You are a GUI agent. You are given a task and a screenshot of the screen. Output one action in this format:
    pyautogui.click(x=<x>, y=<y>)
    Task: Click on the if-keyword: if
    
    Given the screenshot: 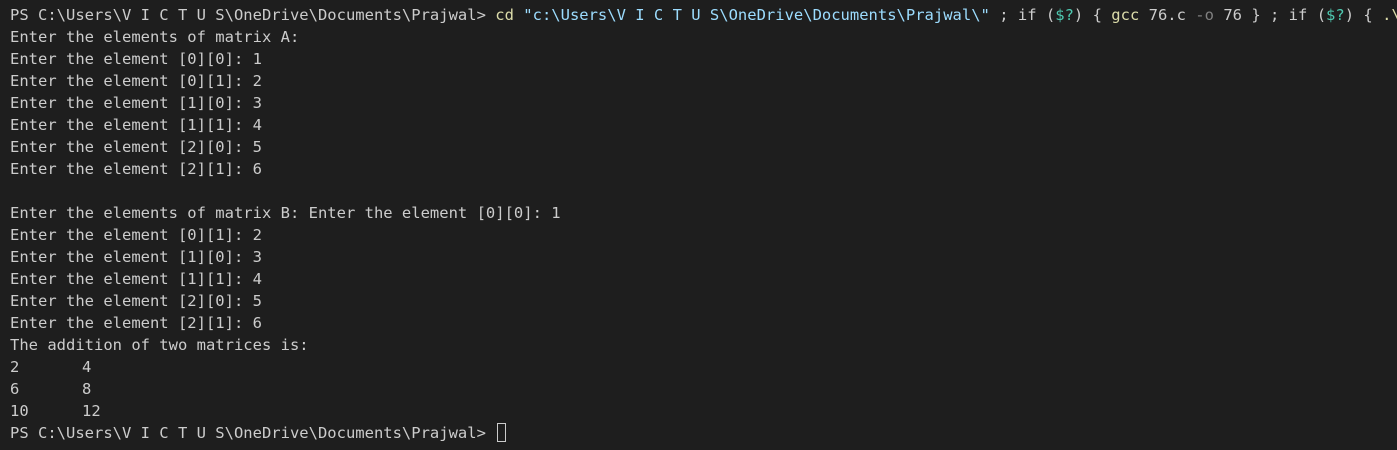 What is the action you would take?
    pyautogui.click(x=1027, y=15)
    